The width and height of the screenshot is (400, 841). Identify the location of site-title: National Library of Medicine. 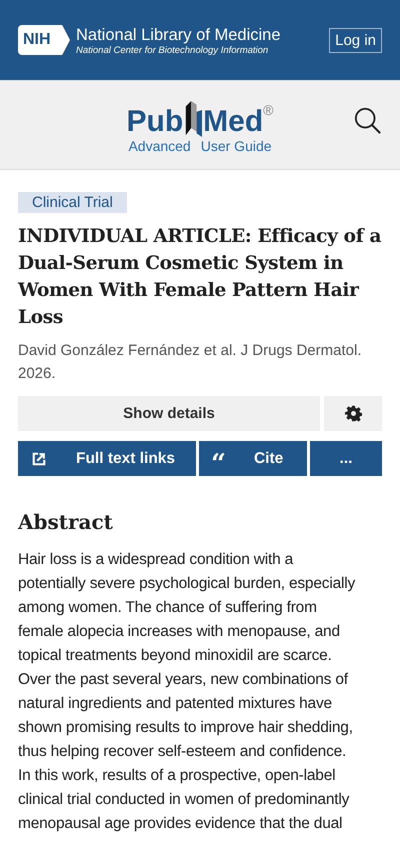
(178, 34).